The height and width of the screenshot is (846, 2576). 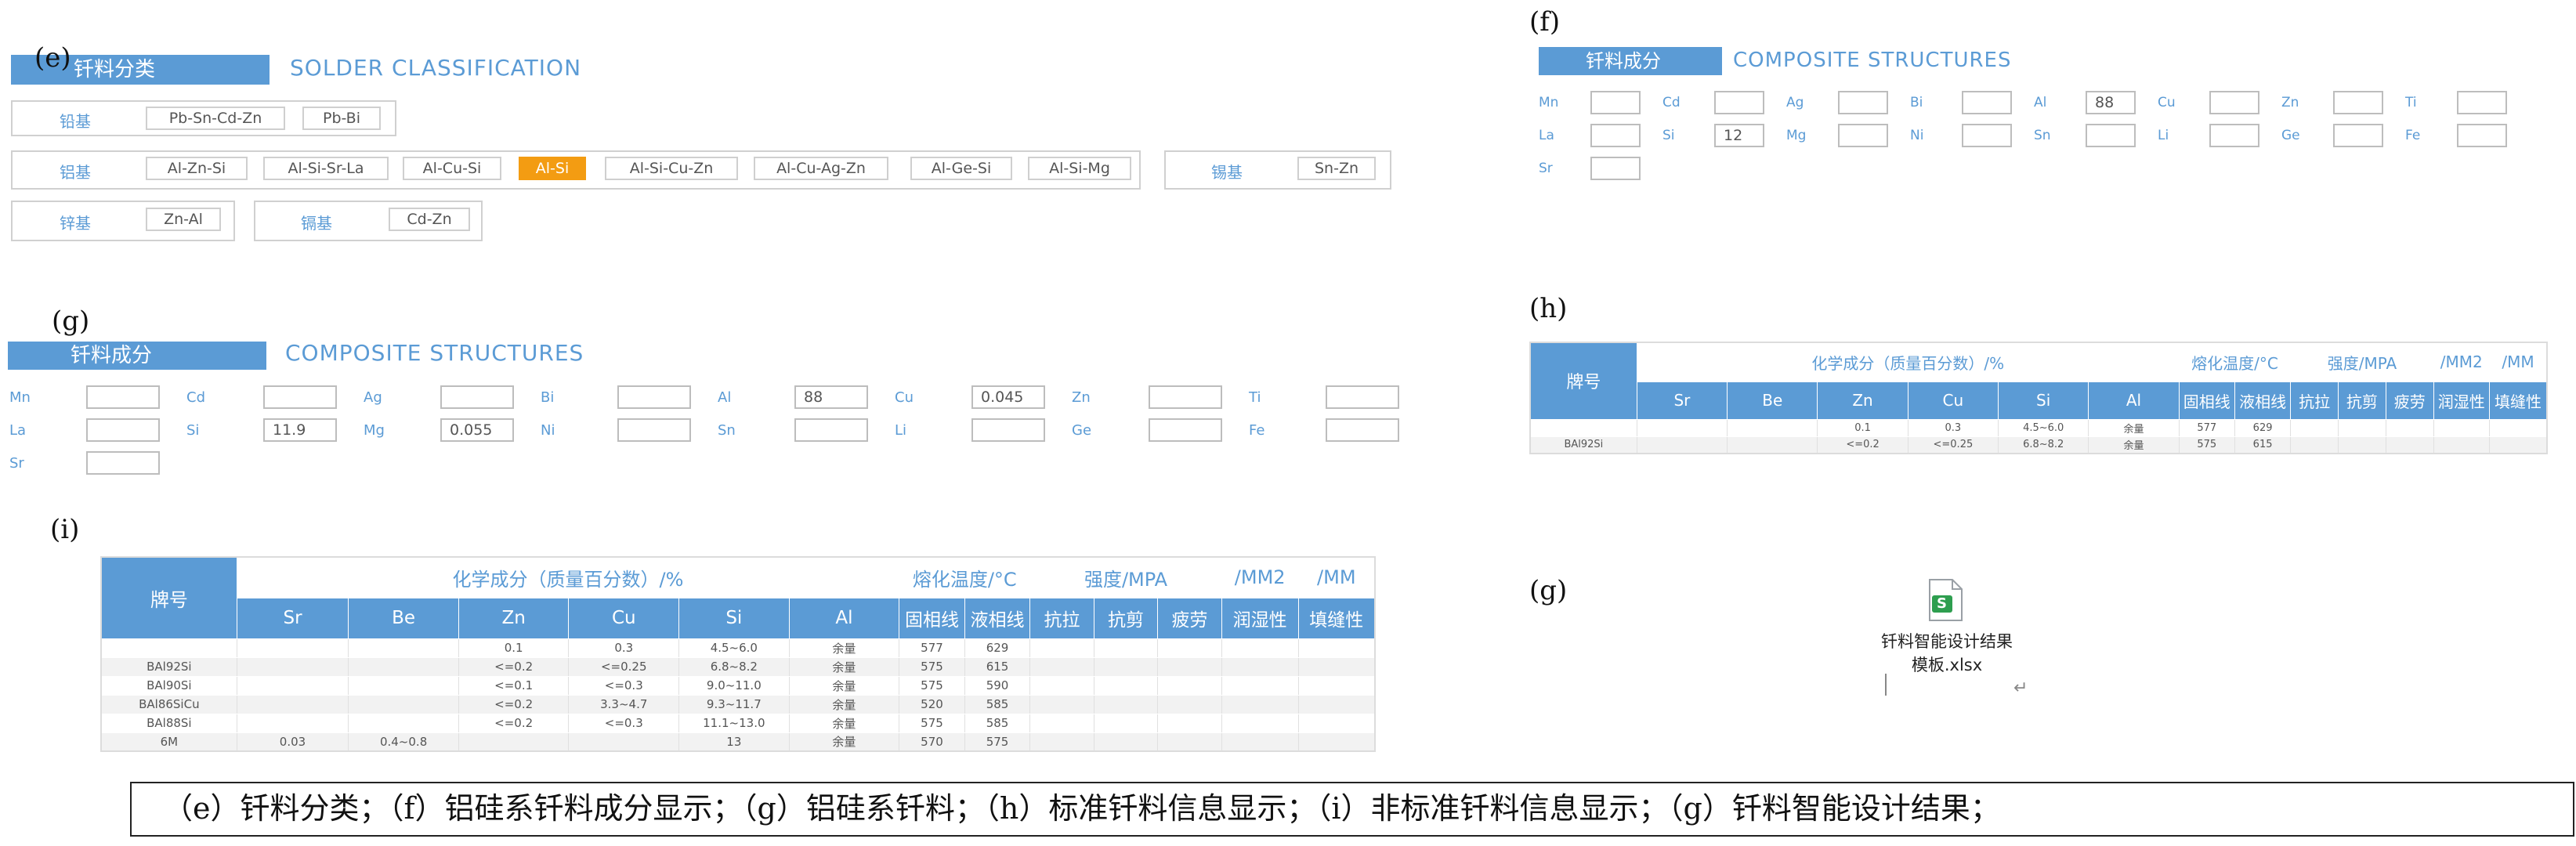 I want to click on section-tag-label: 钎料分类, so click(x=115, y=69).